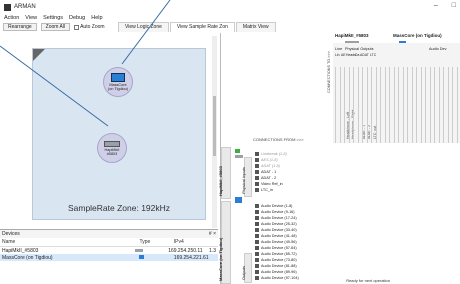 Image resolution: width=460 pixels, height=284 pixels. What do you see at coordinates (156, 242) in the screenshot?
I see `col-type: Type` at bounding box center [156, 242].